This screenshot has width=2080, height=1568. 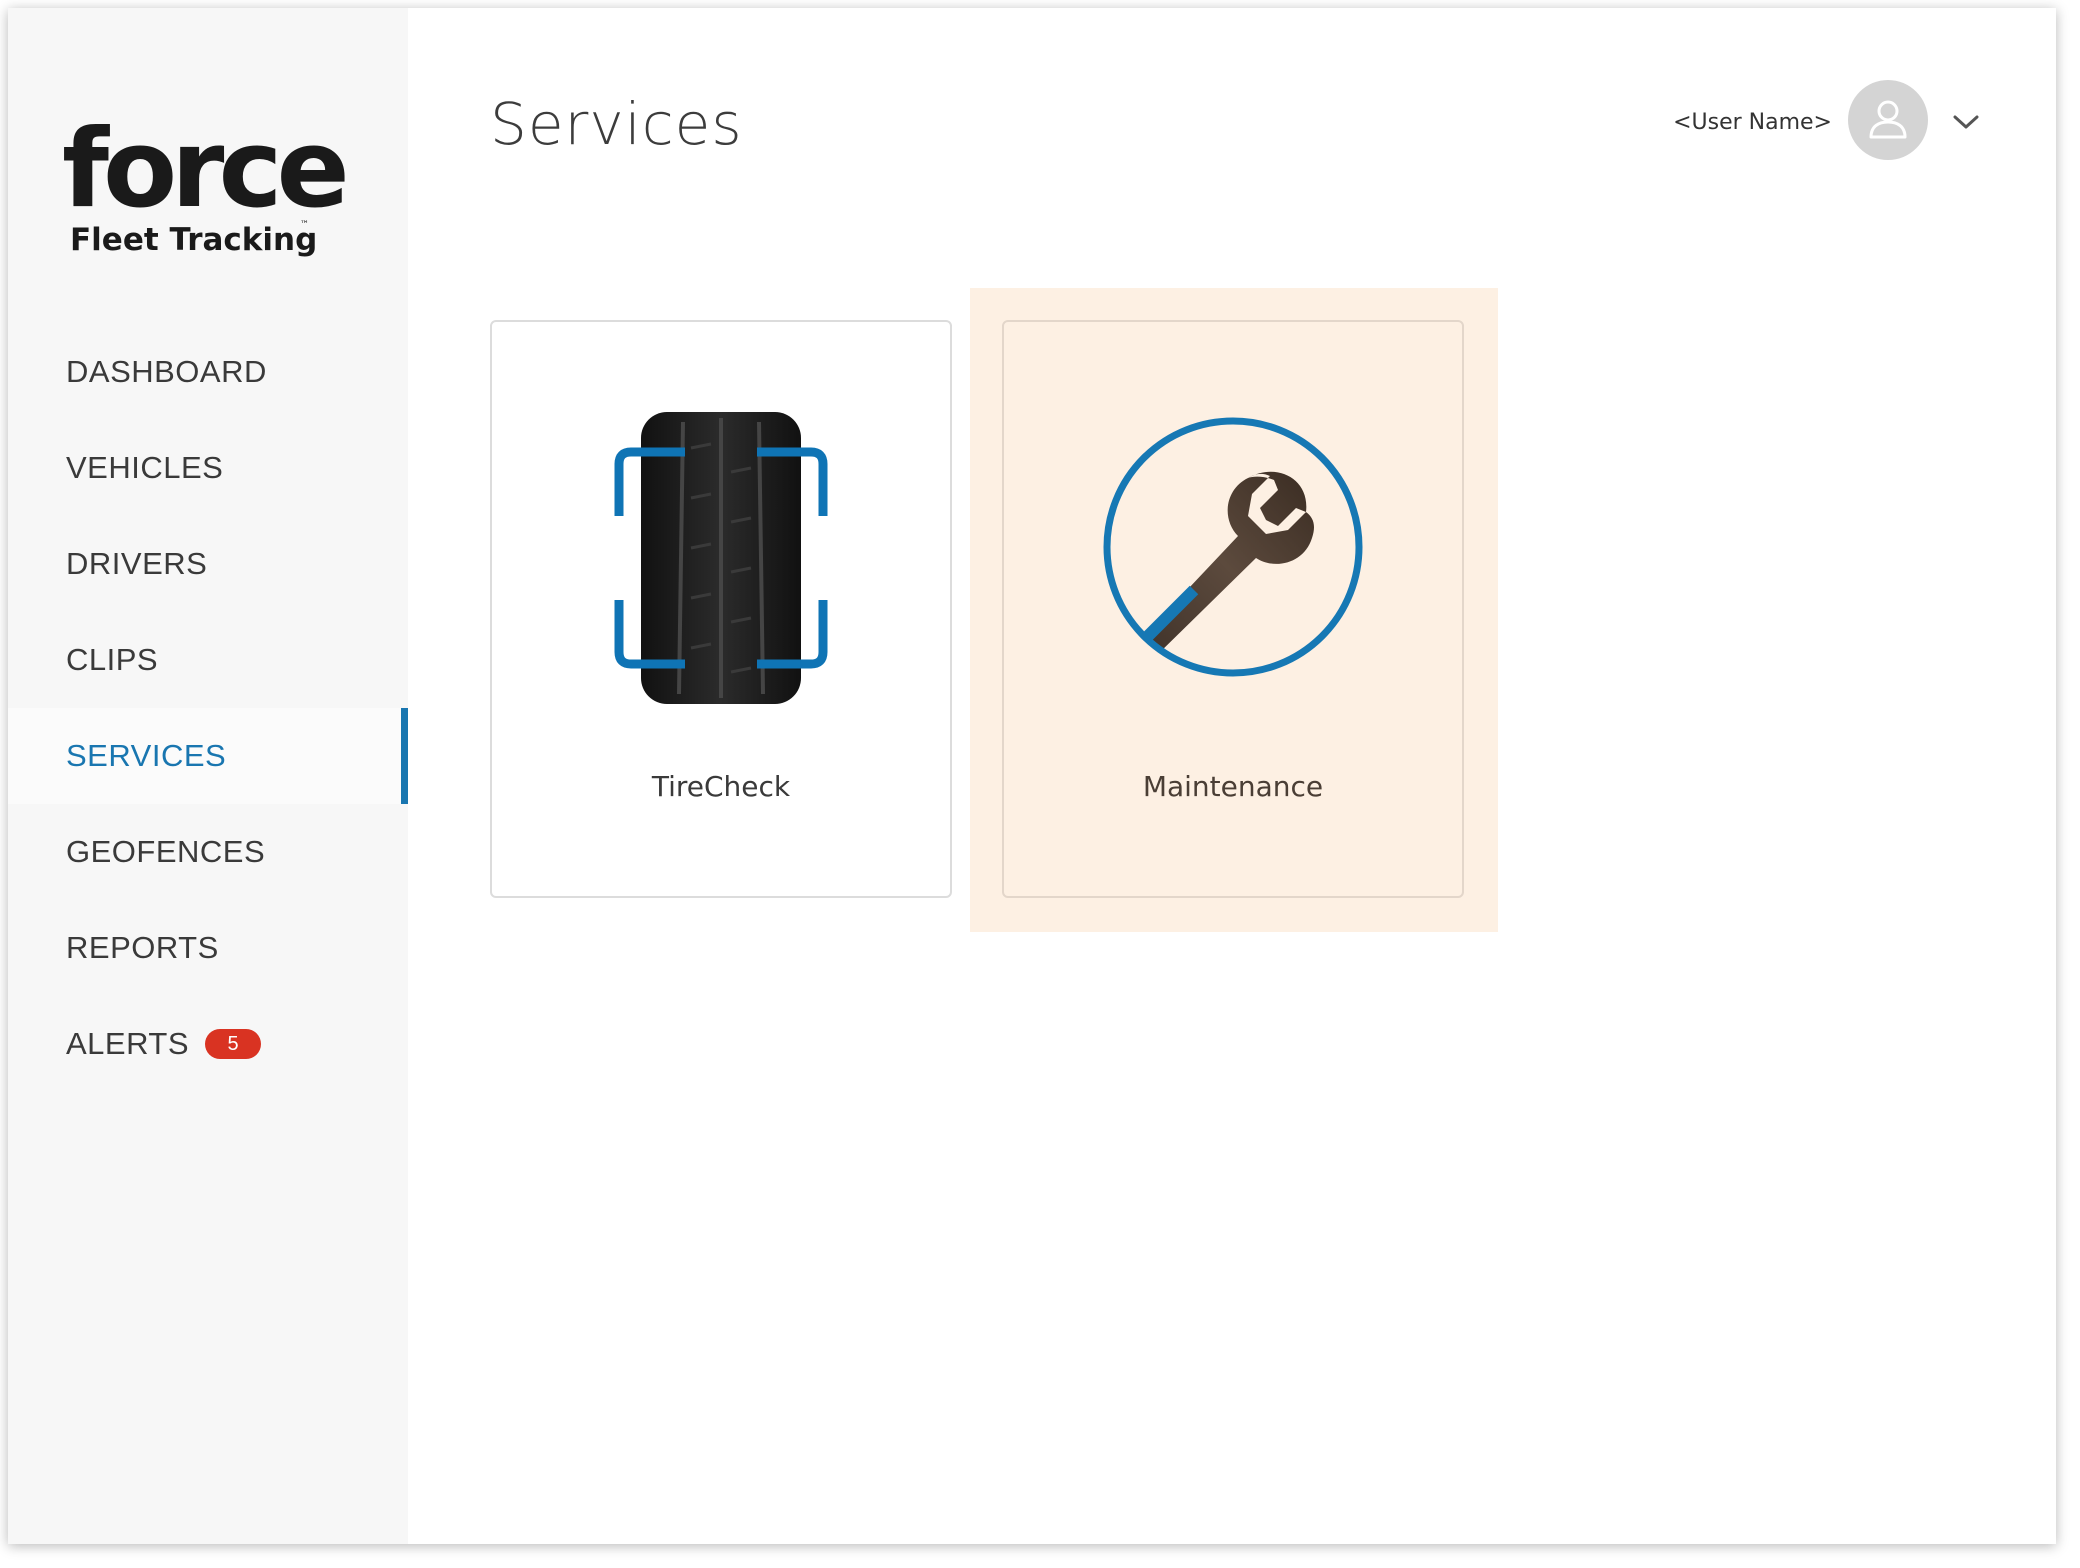 I want to click on sidebar-item-label: REPORTS, so click(x=142, y=947).